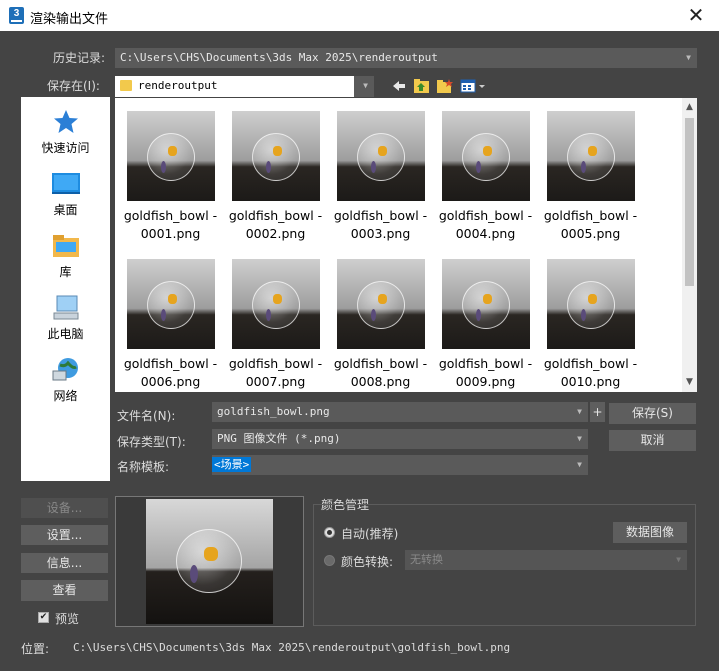  What do you see at coordinates (370, 534) in the screenshot?
I see `auto-label: 自动(推荐)` at bounding box center [370, 534].